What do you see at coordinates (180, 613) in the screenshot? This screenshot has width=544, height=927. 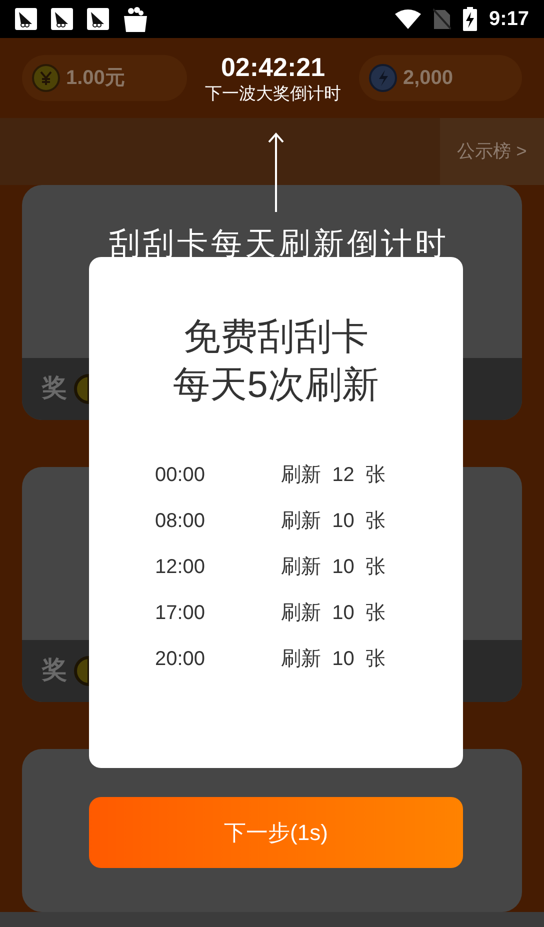 I see `refresh-time: 17:00` at bounding box center [180, 613].